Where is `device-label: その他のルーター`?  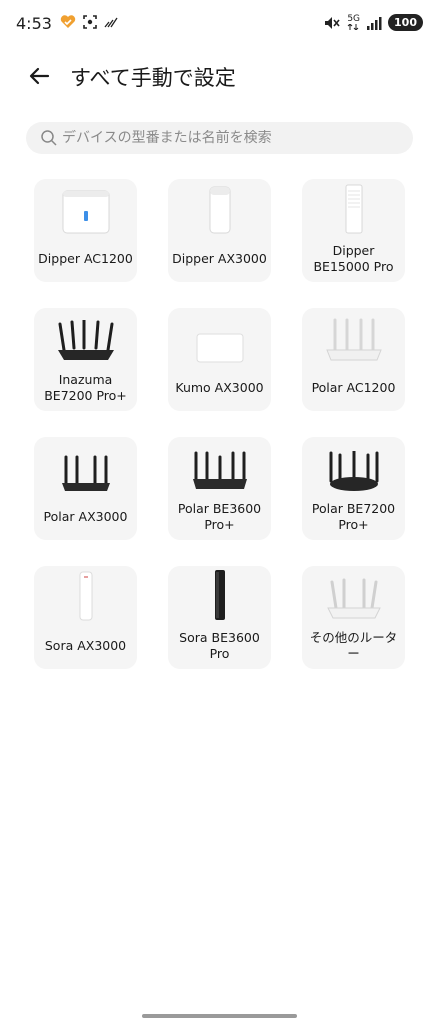
device-label: その他のルーター is located at coordinates (353, 645).